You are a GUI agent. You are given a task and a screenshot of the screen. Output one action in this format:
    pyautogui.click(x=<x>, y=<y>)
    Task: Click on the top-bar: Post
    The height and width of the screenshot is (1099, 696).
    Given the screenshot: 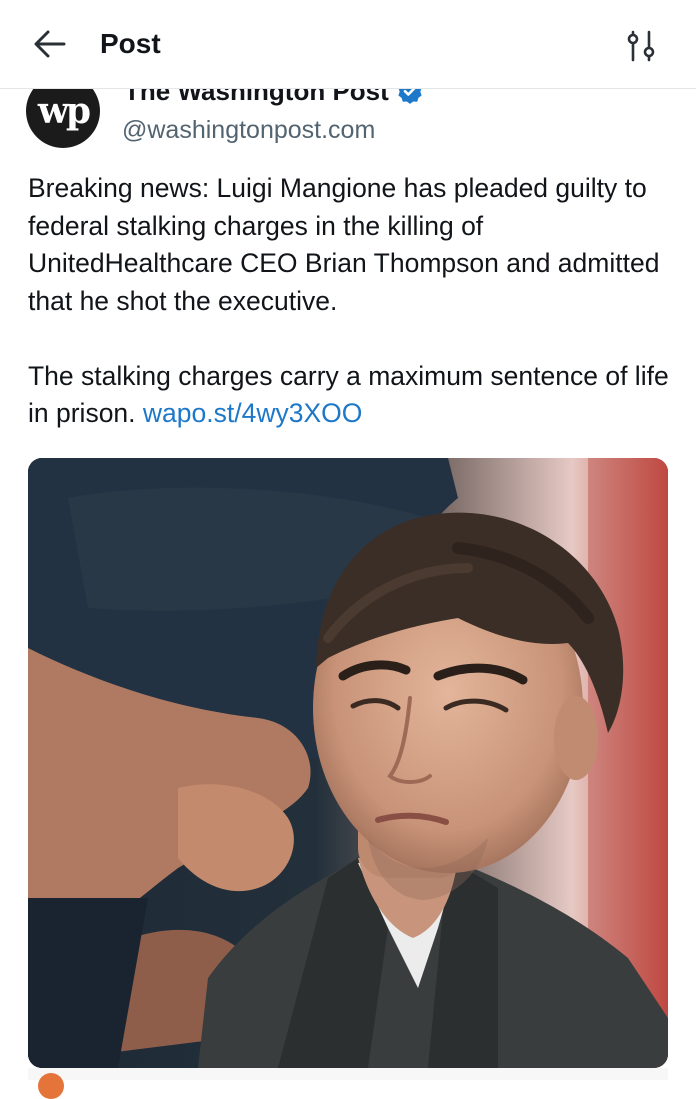 What is the action you would take?
    pyautogui.click(x=348, y=44)
    